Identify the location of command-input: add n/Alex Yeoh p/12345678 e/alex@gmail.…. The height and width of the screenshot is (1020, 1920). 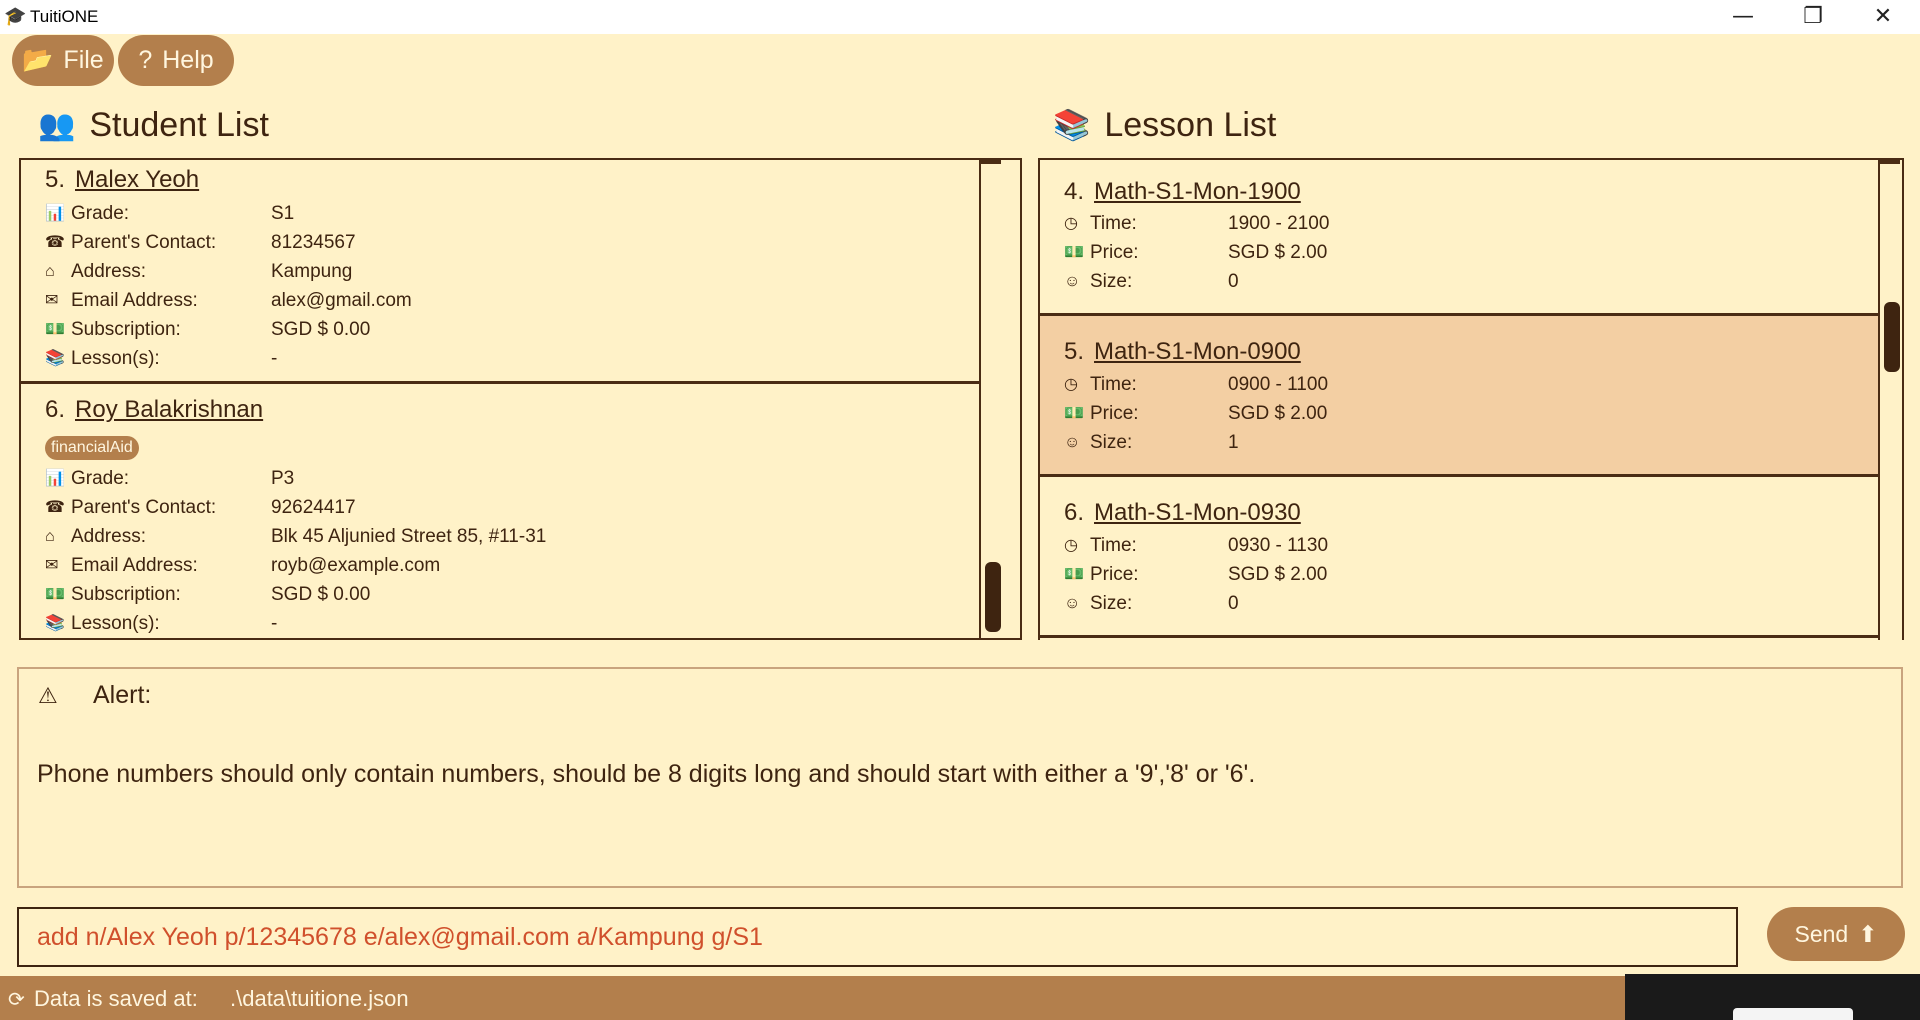
(400, 937).